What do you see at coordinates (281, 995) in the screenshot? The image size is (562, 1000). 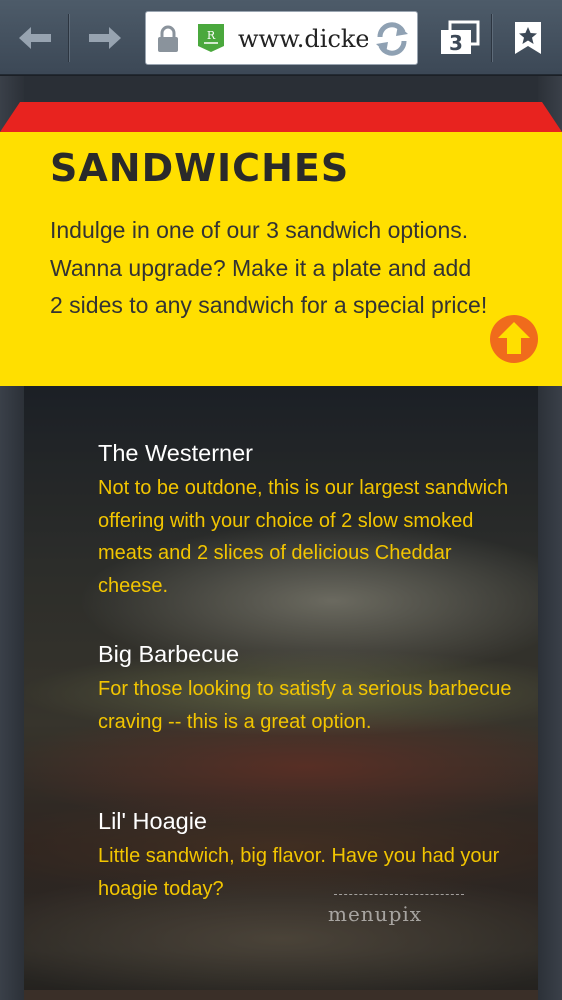 I see `photo-bottom-edge` at bounding box center [281, 995].